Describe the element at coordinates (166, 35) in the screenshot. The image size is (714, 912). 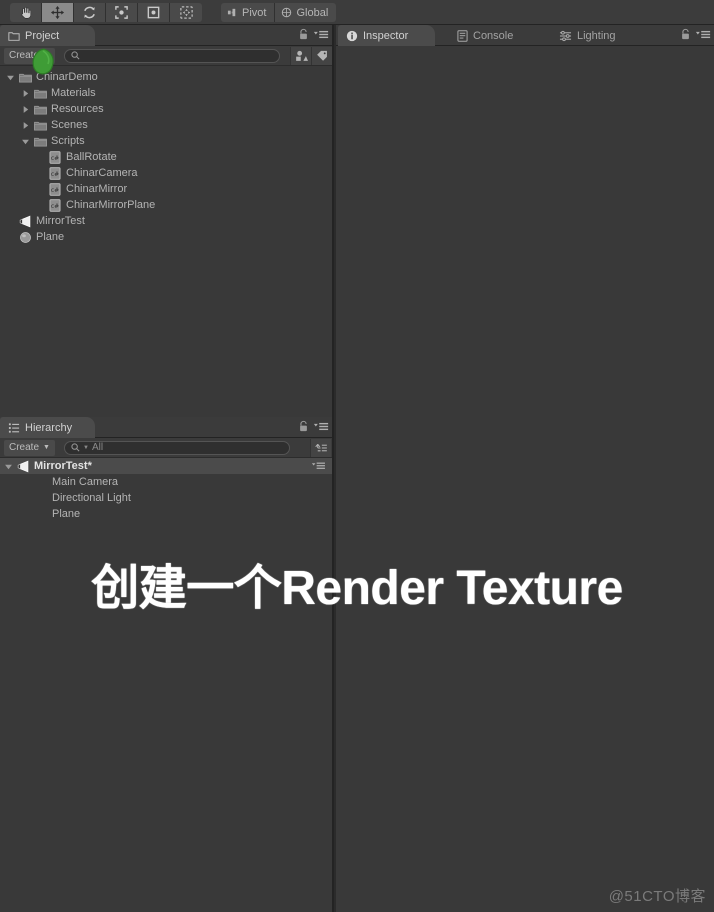
I see `project-tabbar: Project` at that location.